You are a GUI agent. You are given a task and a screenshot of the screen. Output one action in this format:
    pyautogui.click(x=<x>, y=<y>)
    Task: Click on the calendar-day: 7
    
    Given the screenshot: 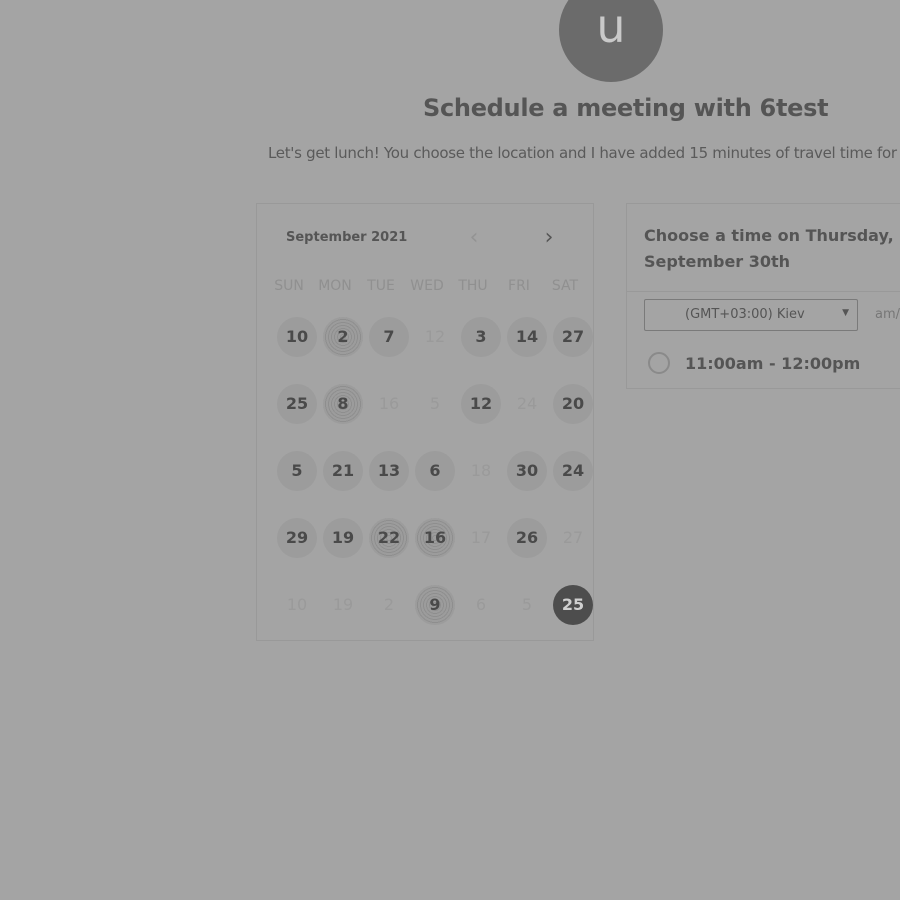 What is the action you would take?
    pyautogui.click(x=389, y=337)
    